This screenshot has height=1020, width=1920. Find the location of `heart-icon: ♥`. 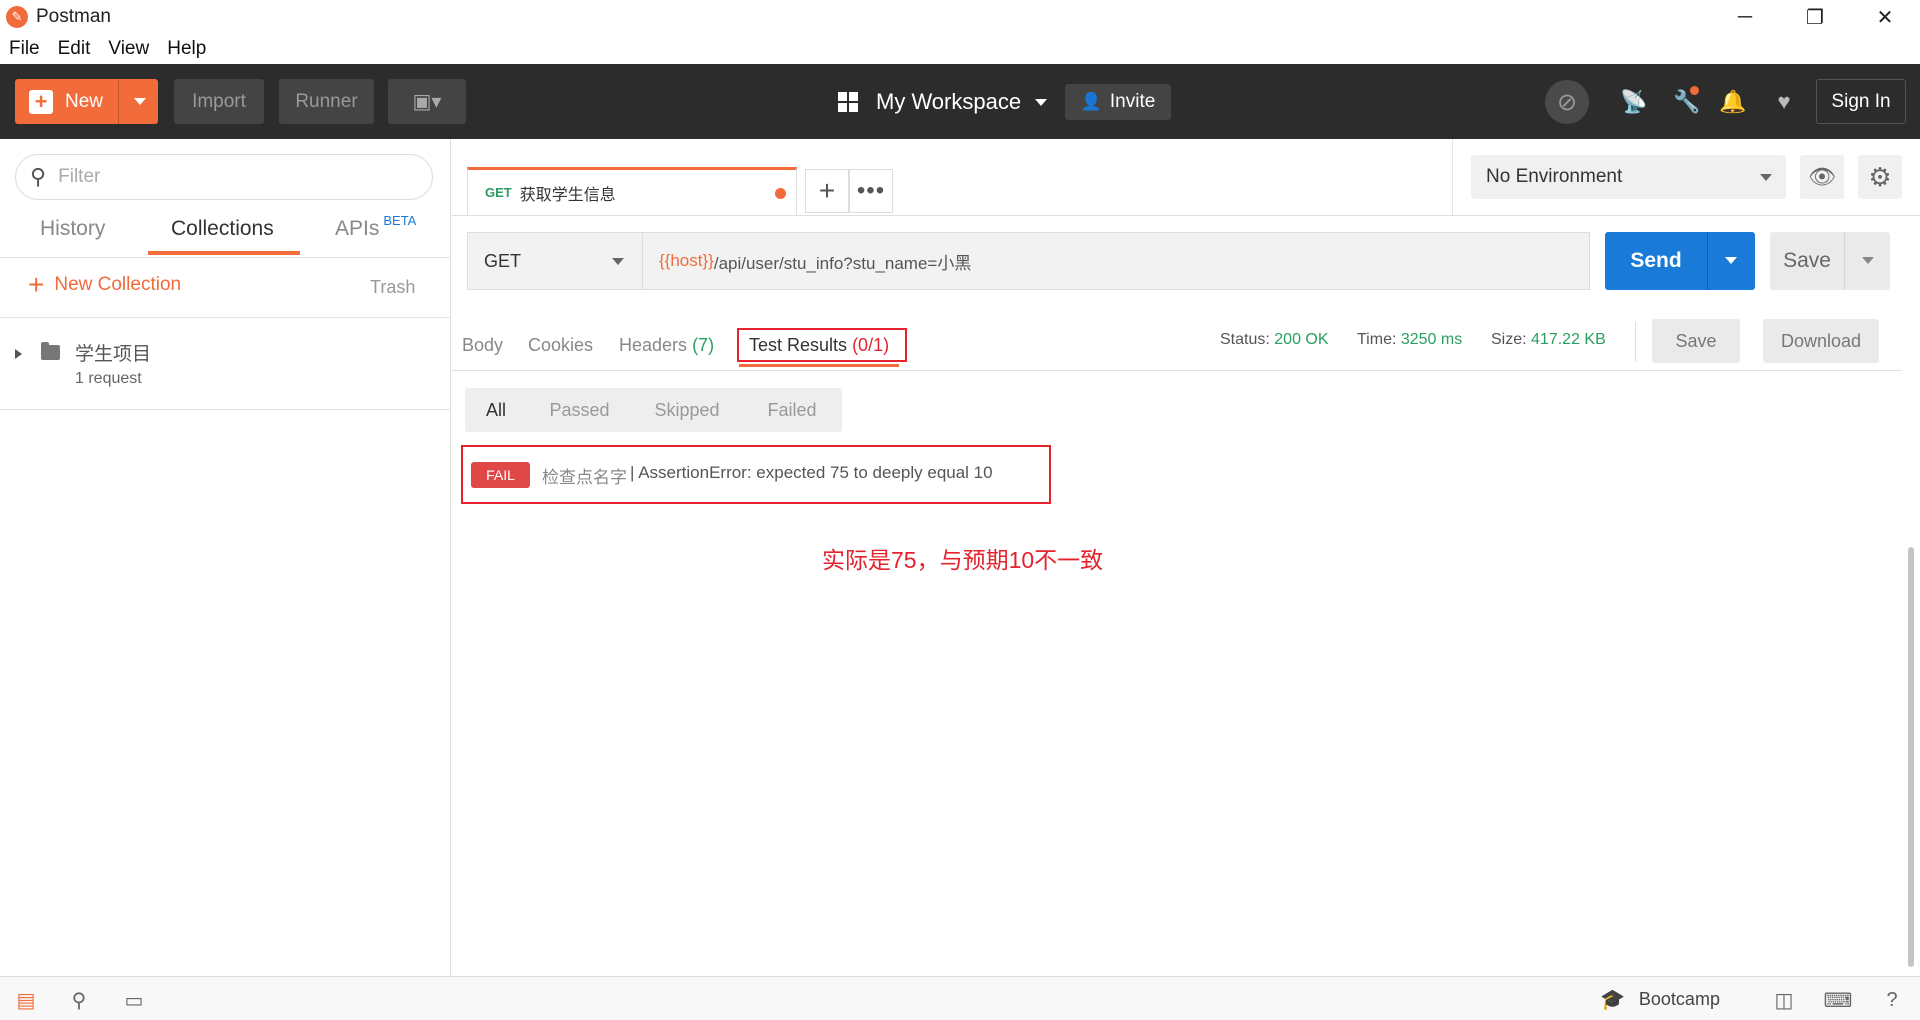

heart-icon: ♥ is located at coordinates (1784, 102).